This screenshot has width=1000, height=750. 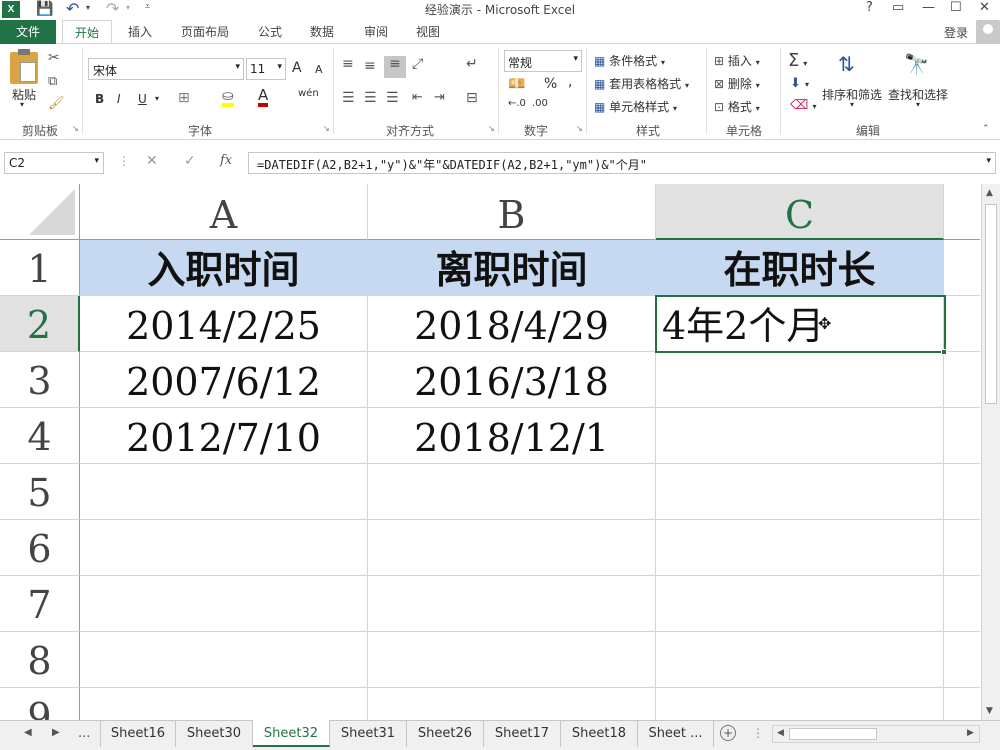 What do you see at coordinates (119, 99) in the screenshot?
I see `italic-button: I` at bounding box center [119, 99].